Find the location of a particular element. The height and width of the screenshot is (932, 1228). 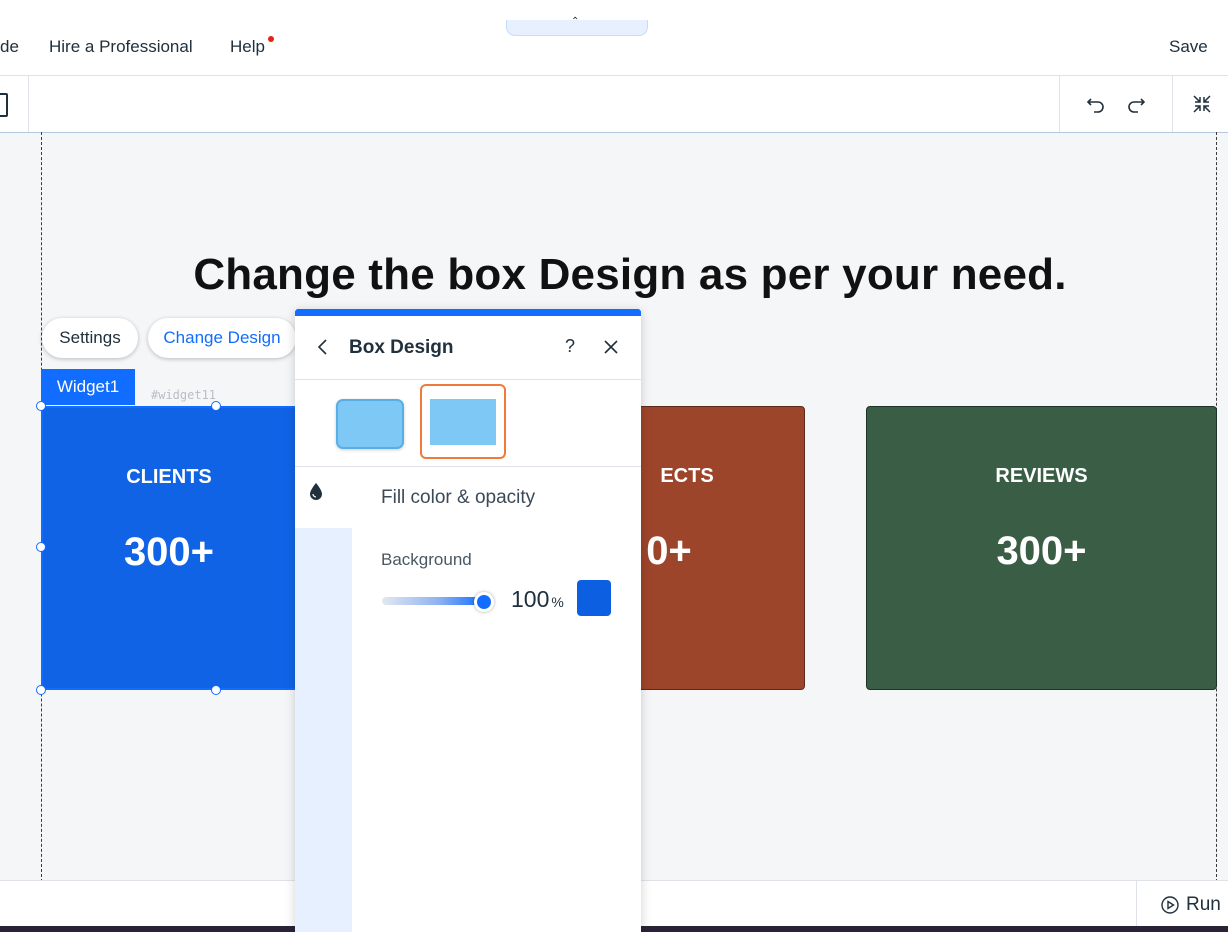

nav-item-help: Help is located at coordinates (247, 47).